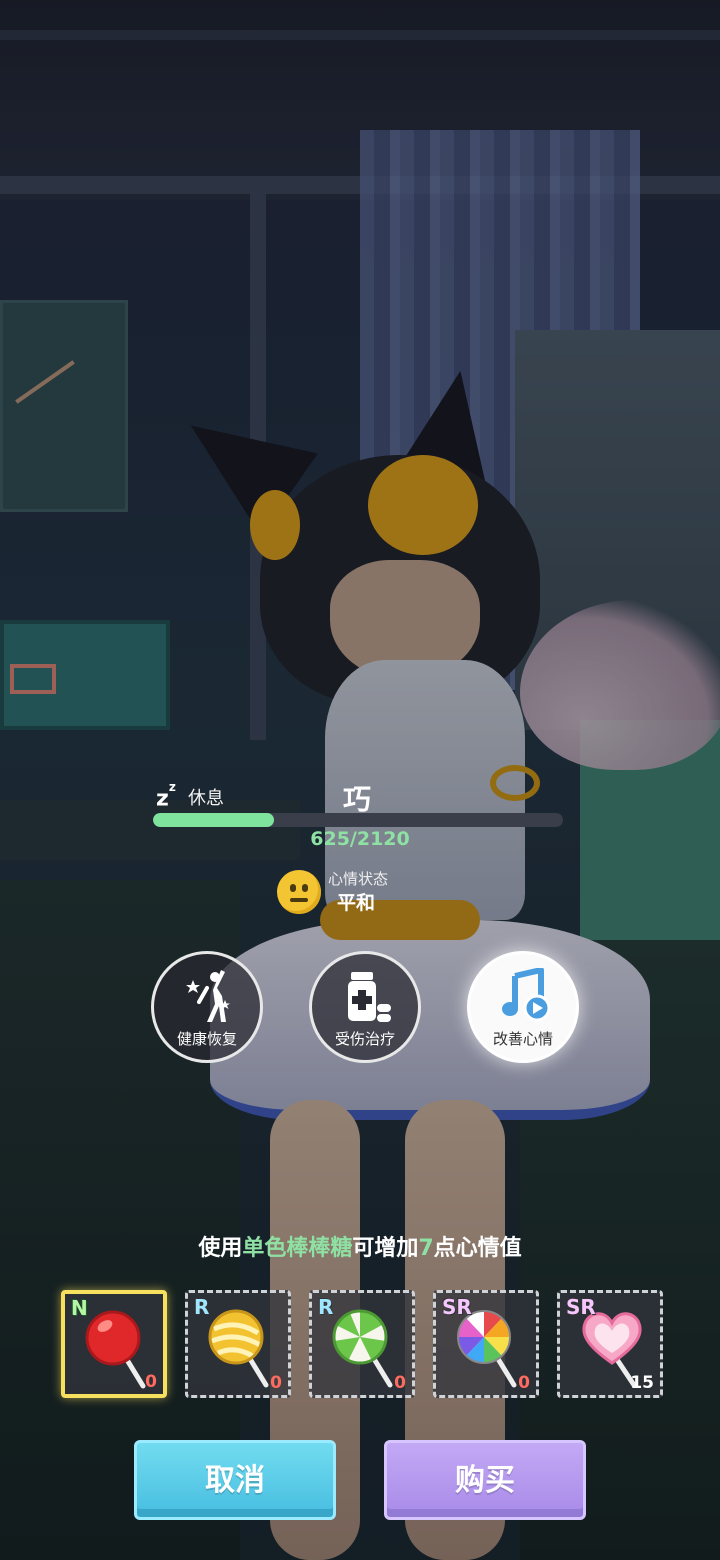 This screenshot has height=1560, width=720. Describe the element at coordinates (206, 1039) in the screenshot. I see `health-recovery-label: 健康恢复` at that location.